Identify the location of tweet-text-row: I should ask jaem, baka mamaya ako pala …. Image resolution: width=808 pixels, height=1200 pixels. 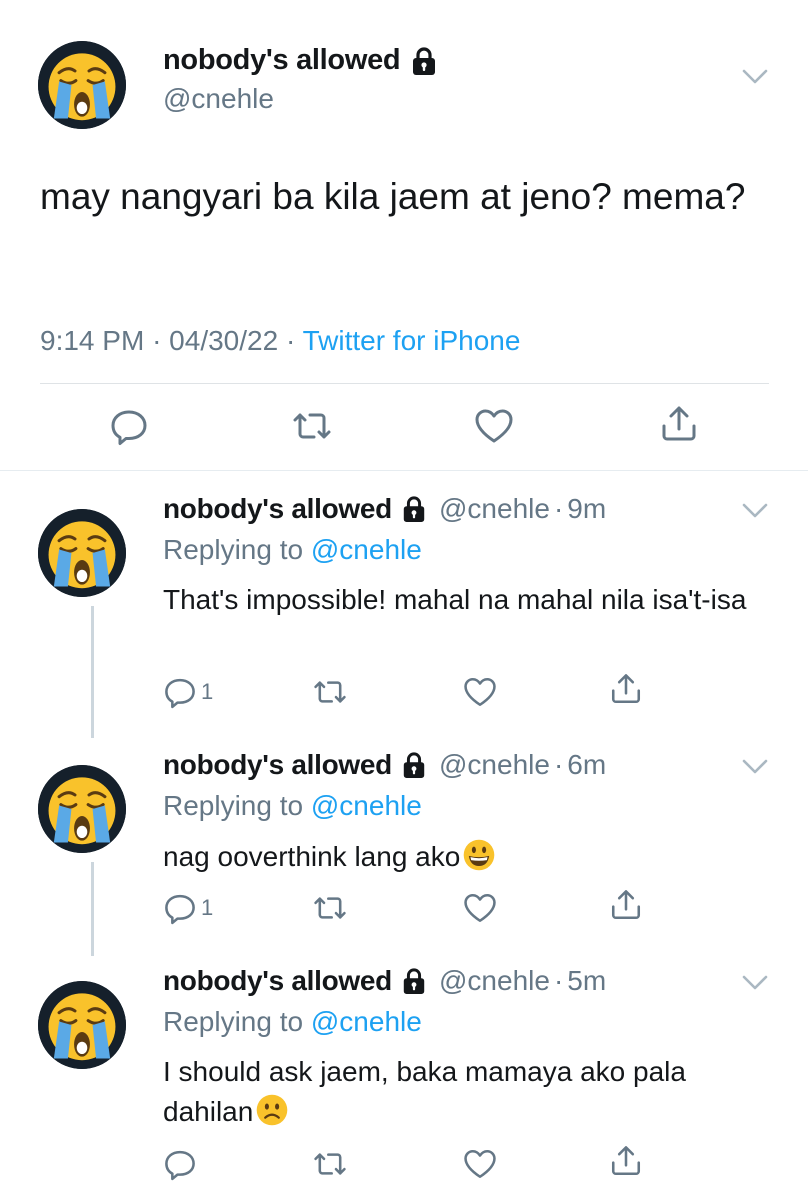
(458, 1092).